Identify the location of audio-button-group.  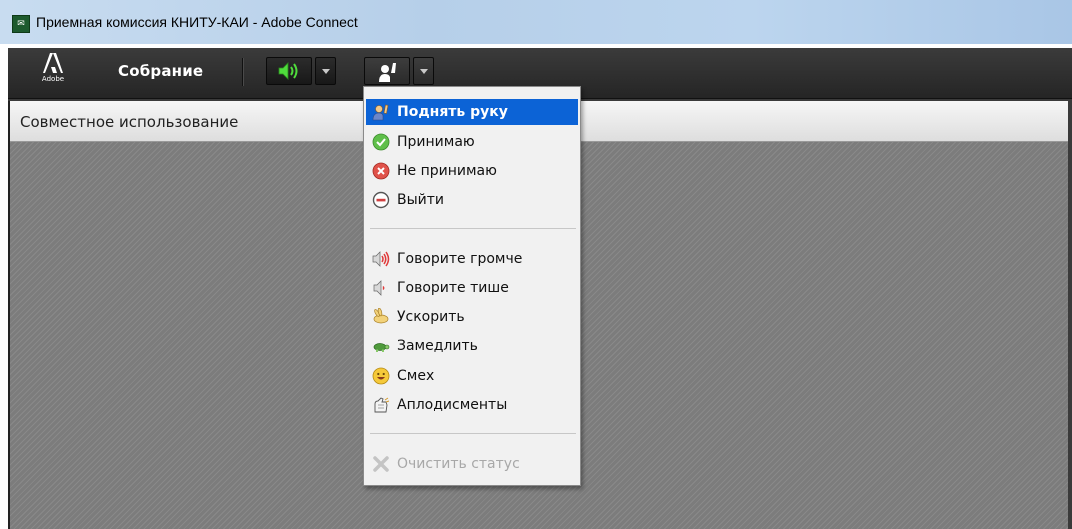
(301, 71).